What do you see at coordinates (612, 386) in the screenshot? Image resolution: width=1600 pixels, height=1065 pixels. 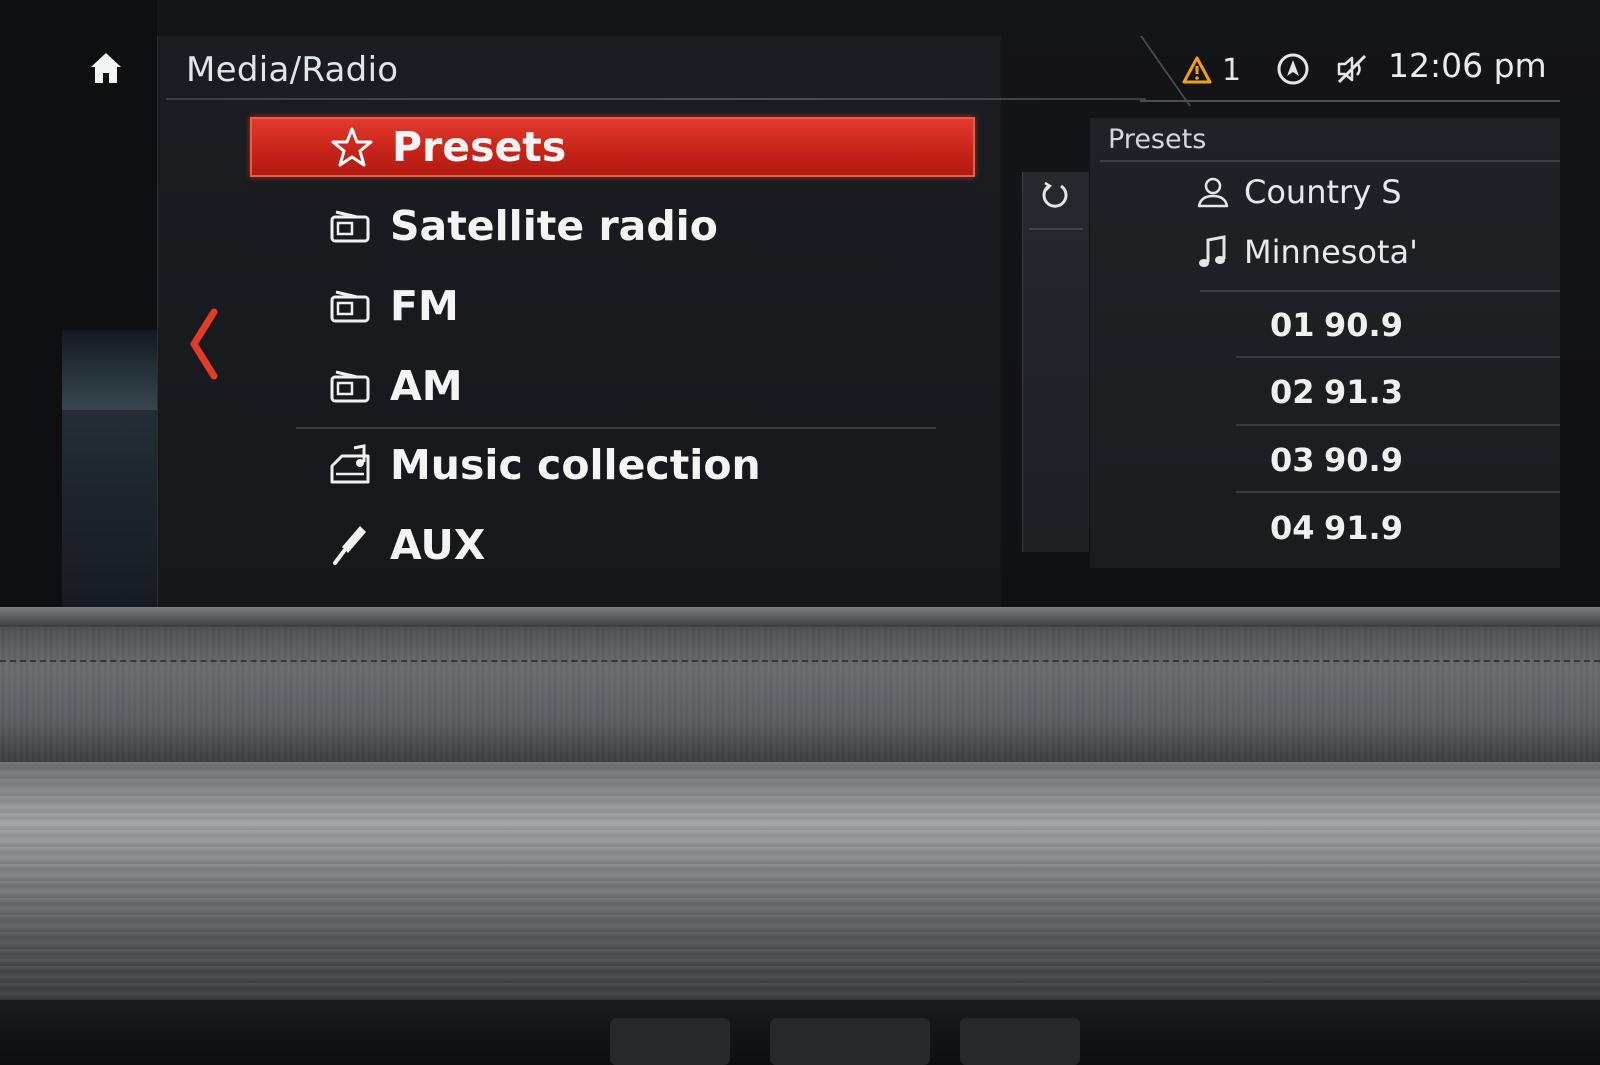 I see `menu-item-am: AM` at bounding box center [612, 386].